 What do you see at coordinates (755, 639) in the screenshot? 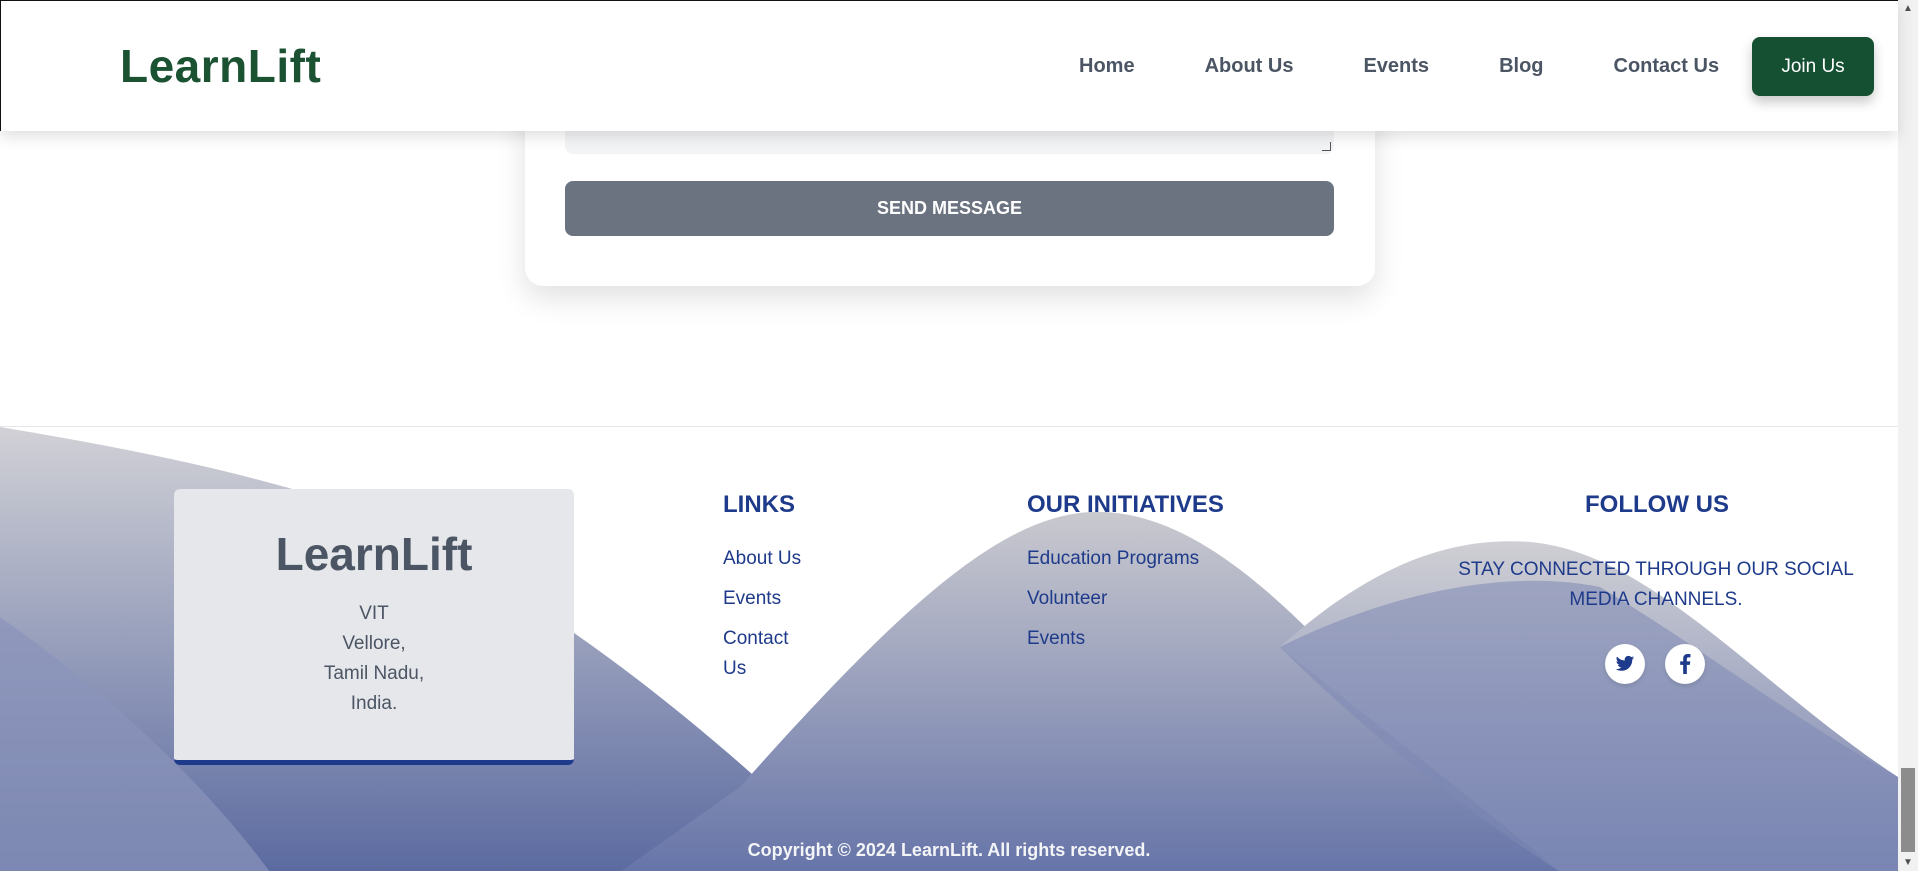
I see `footer-link-contact: Contact` at bounding box center [755, 639].